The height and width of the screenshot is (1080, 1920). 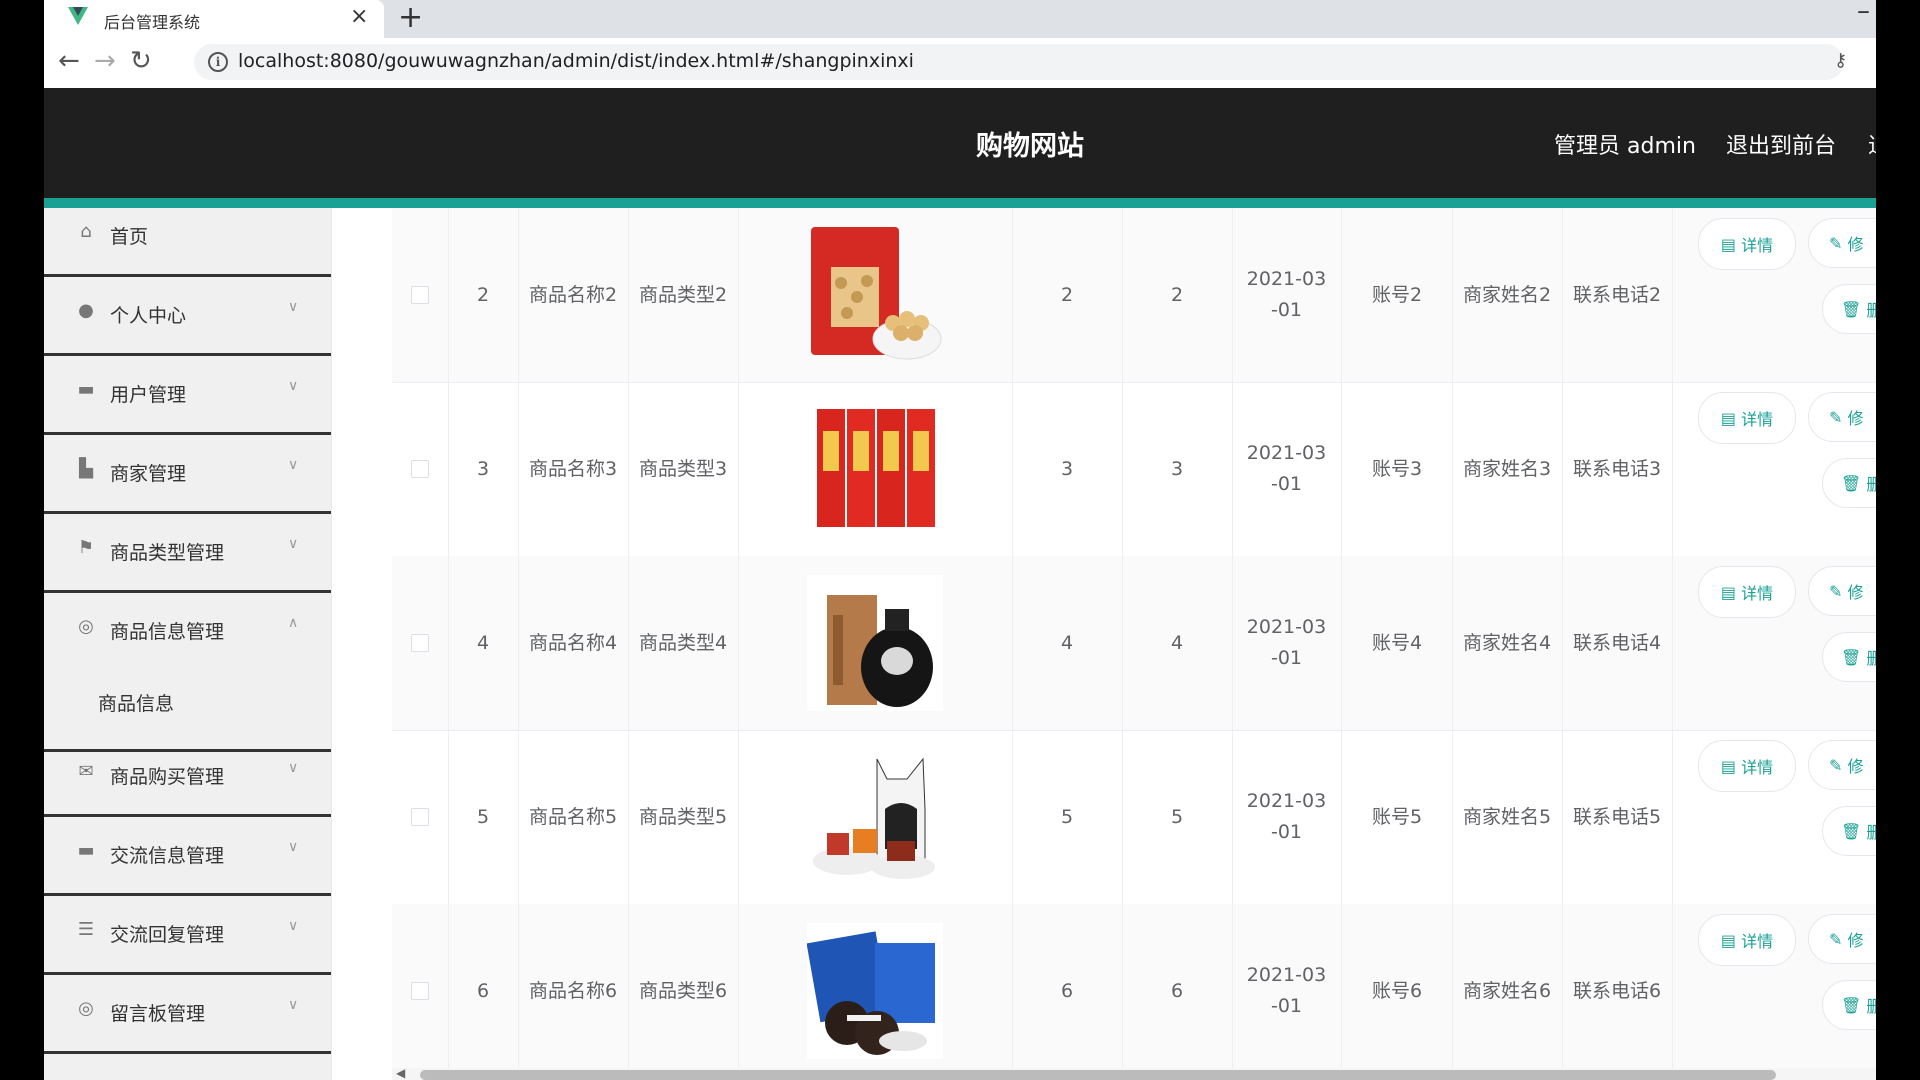 What do you see at coordinates (187, 631) in the screenshot?
I see `sidebar-item-product-info-management: ◎ 商品信息管理 ∧` at bounding box center [187, 631].